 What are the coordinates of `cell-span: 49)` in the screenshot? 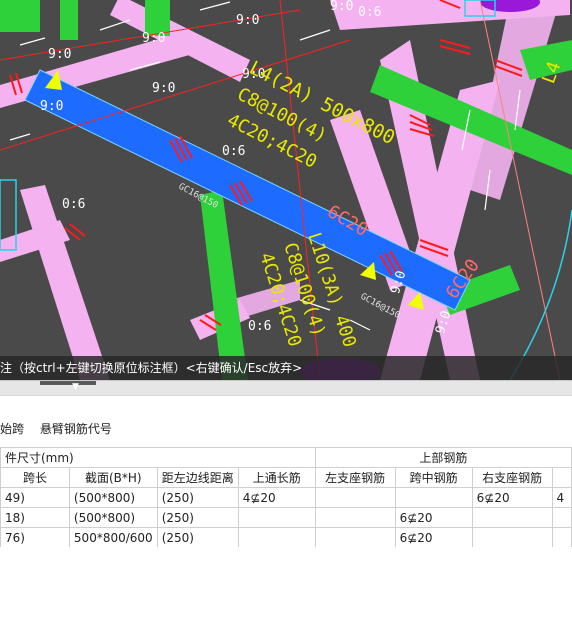 It's located at (35, 497).